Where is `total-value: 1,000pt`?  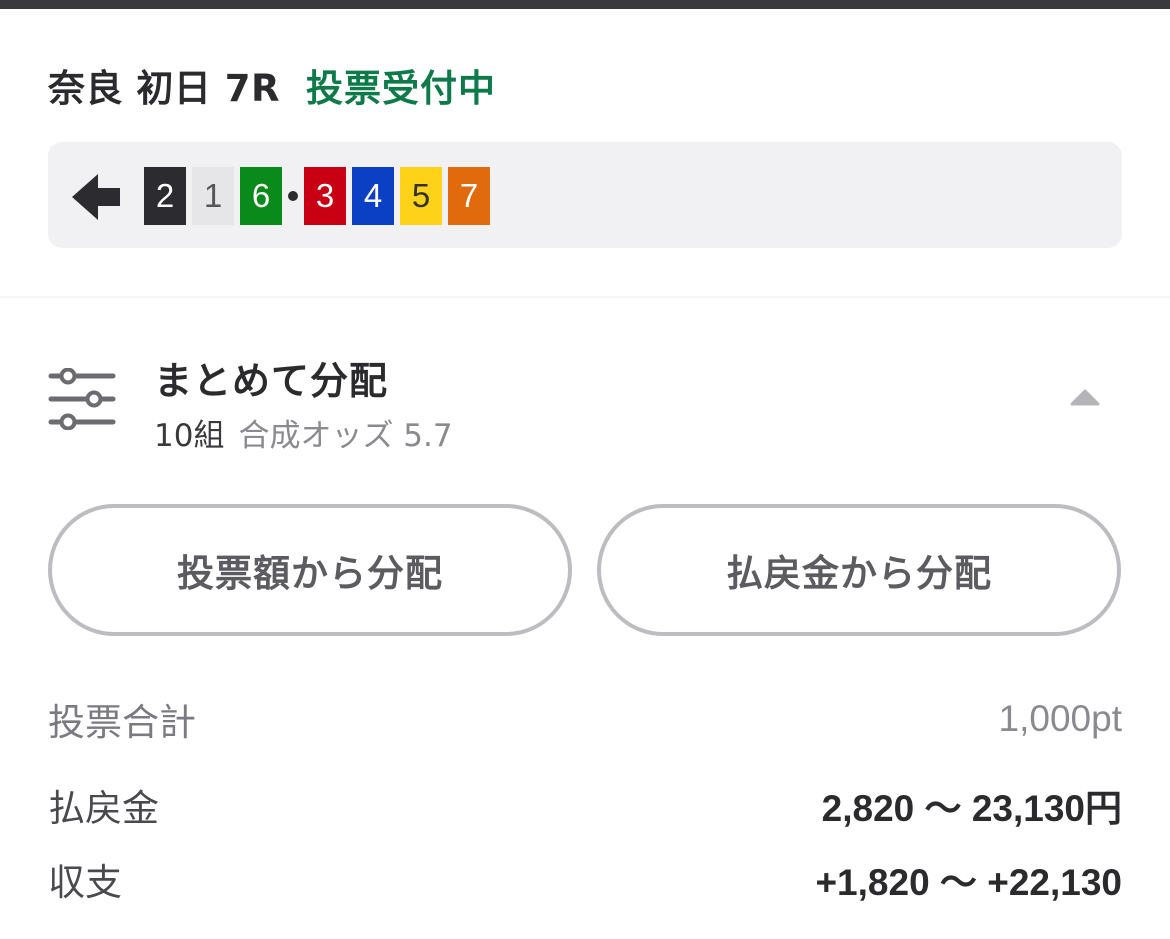
total-value: 1,000pt is located at coordinates (1060, 718).